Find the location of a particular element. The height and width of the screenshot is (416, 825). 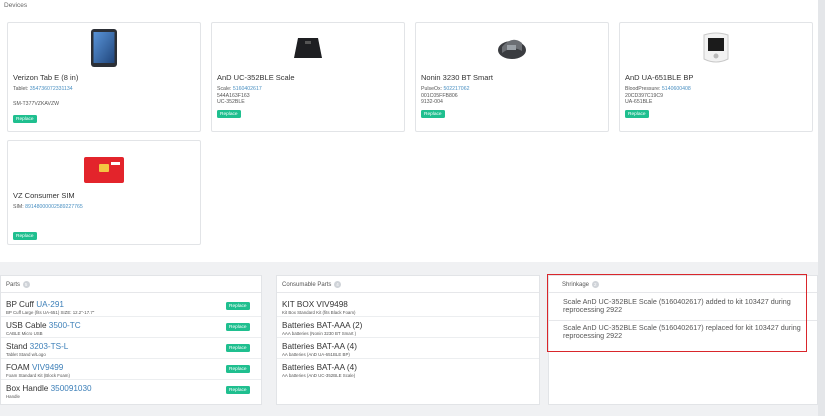

part-name: Box Handle is located at coordinates (28, 388).